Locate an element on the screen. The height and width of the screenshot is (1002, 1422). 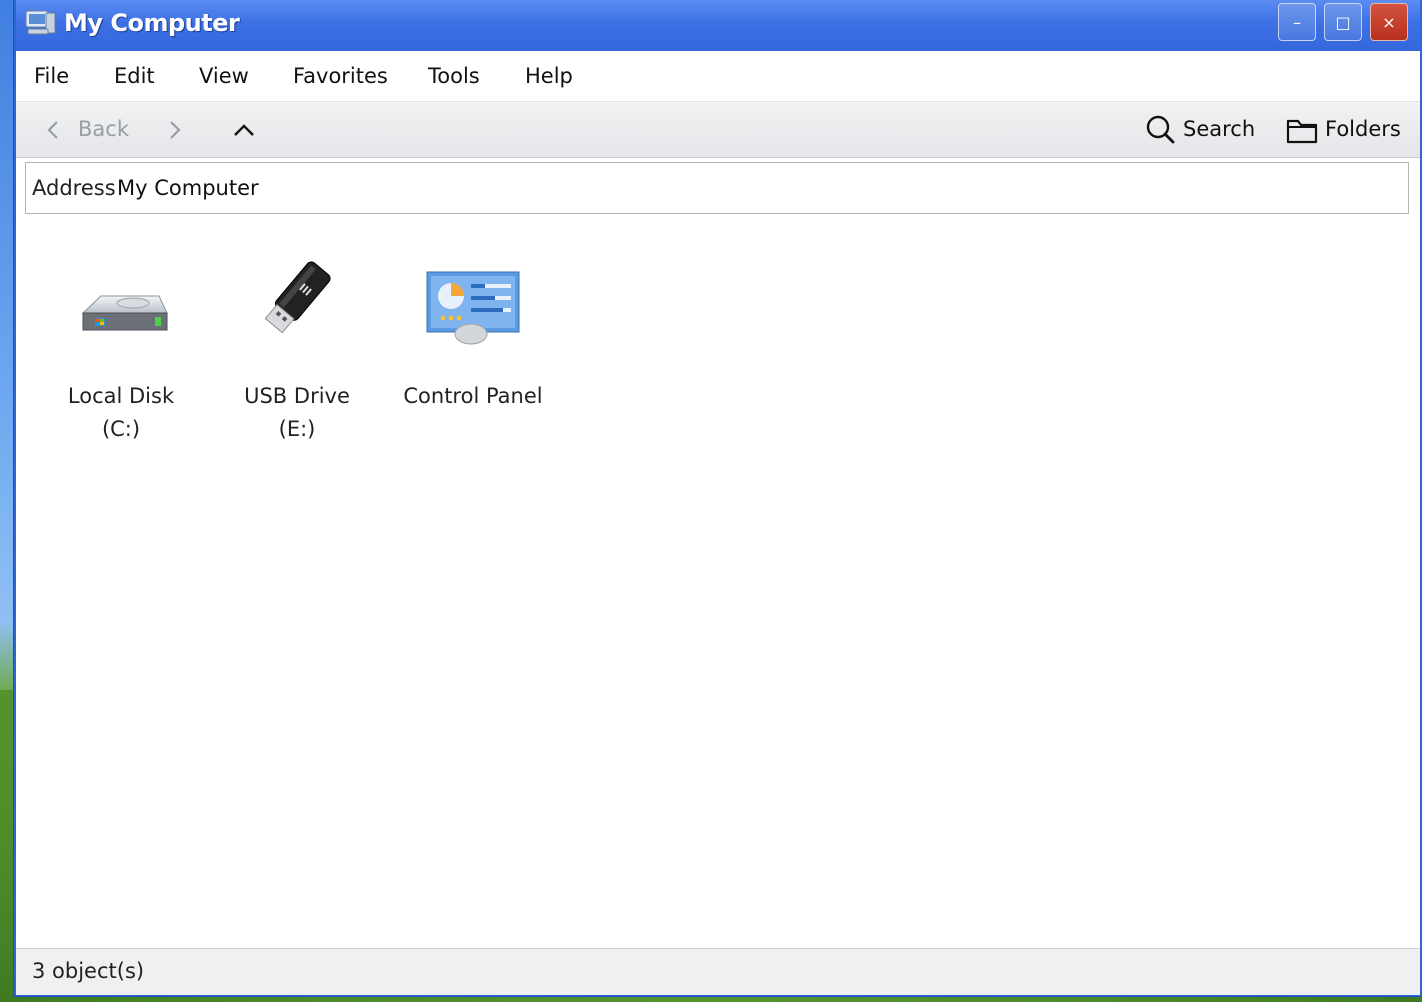
menu-tools: Tools is located at coordinates (454, 76).